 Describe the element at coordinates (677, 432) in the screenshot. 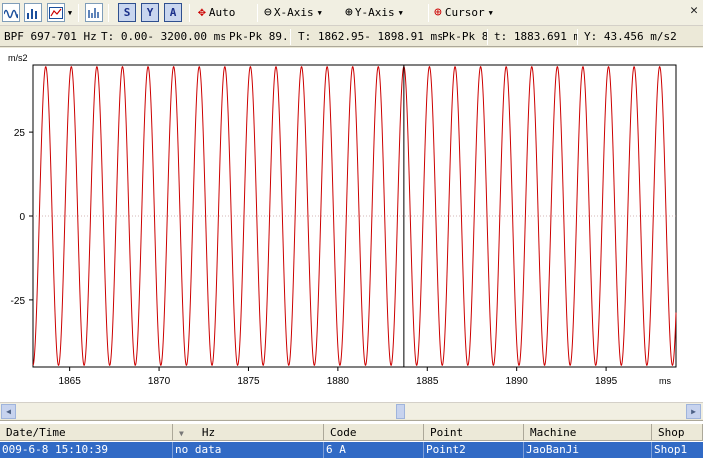

I see `column-header-shop: Shop` at that location.